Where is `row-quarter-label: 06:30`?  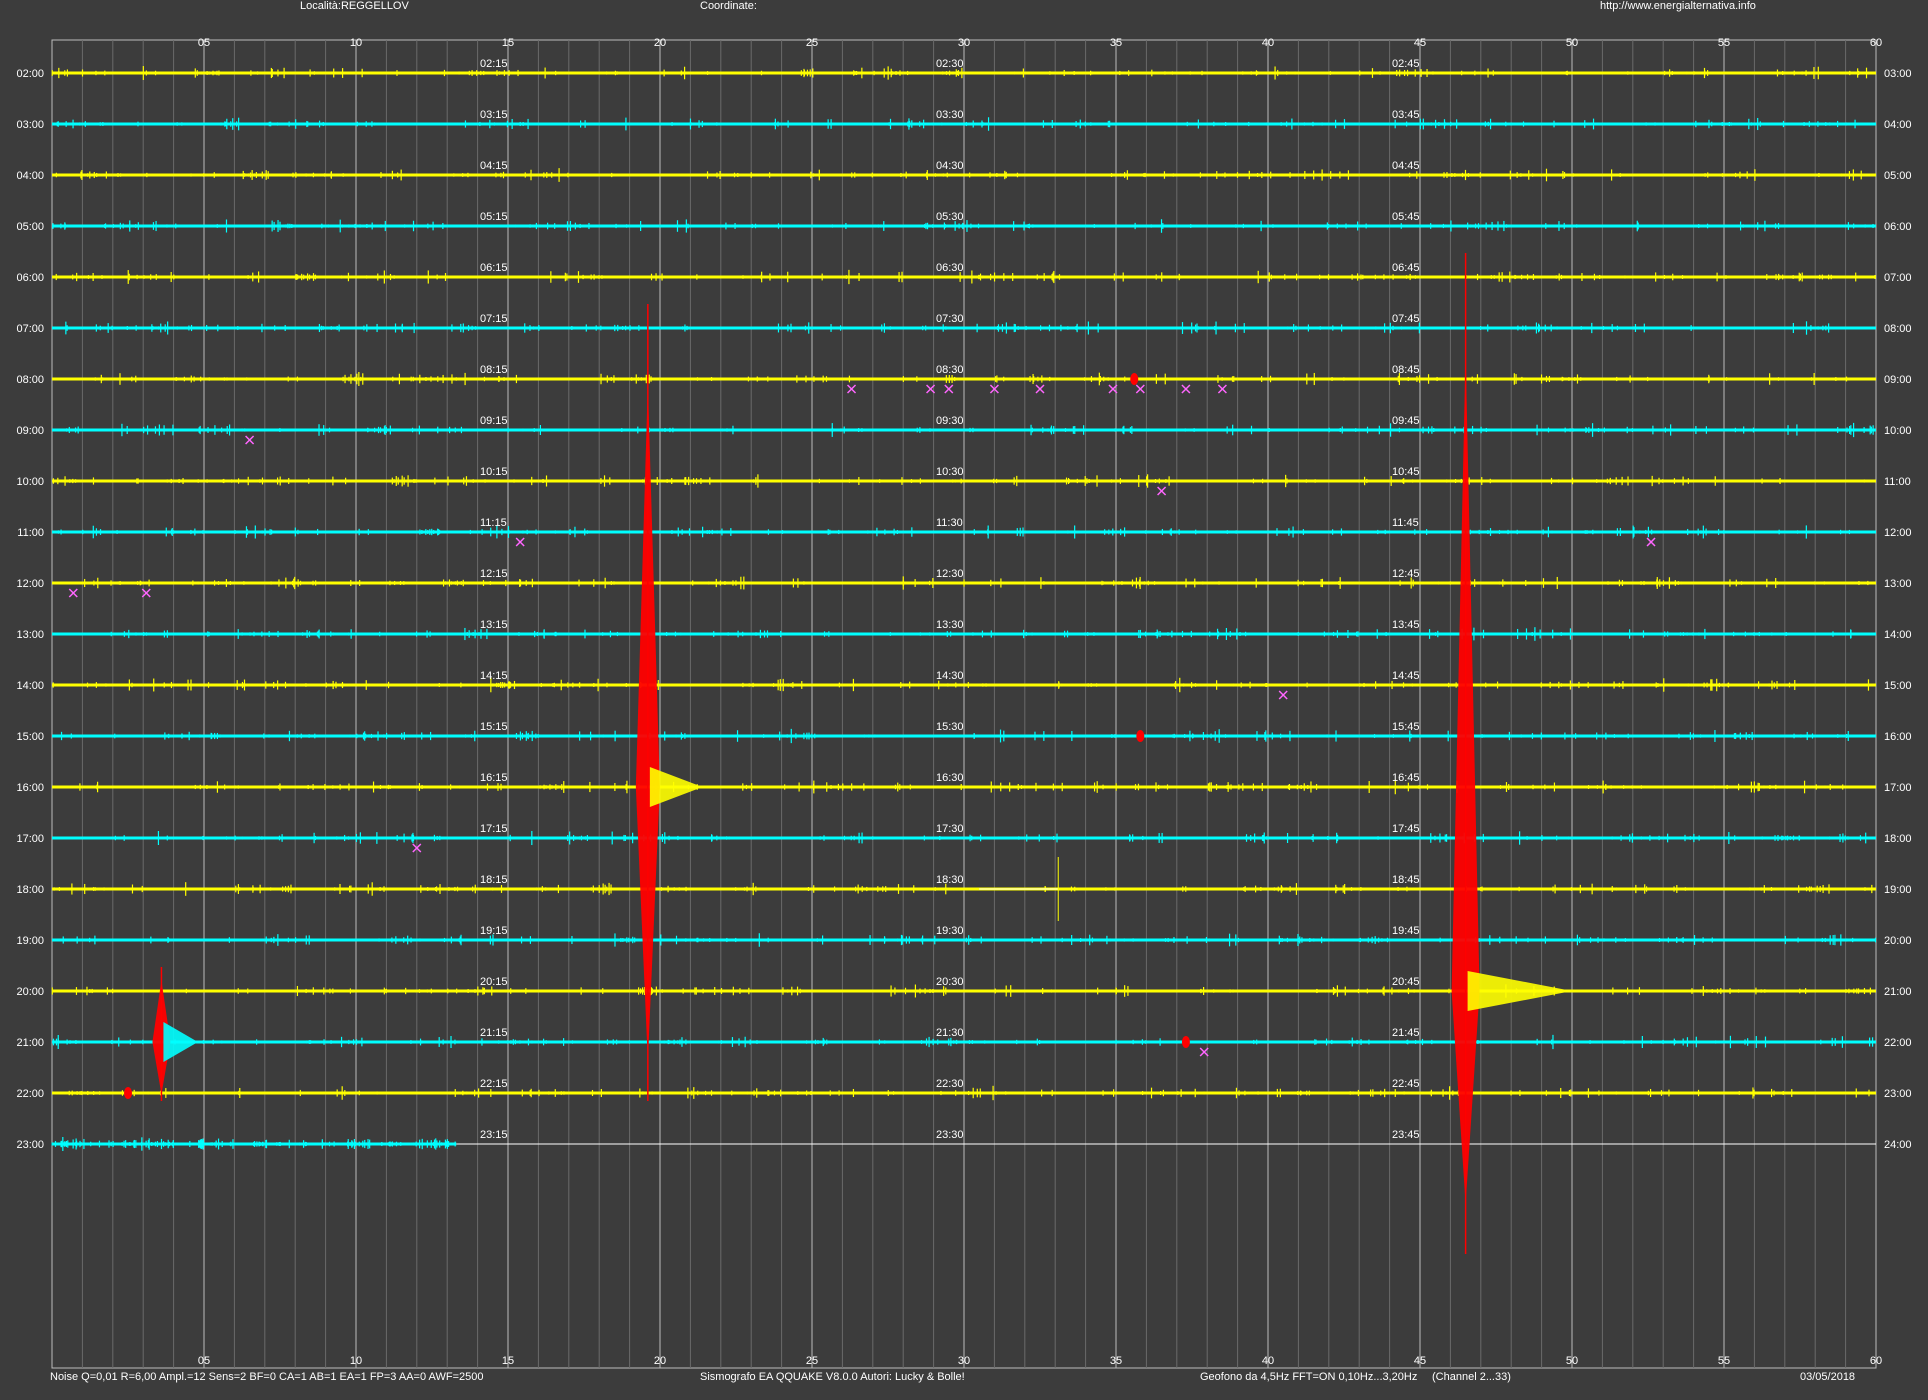
row-quarter-label: 06:30 is located at coordinates (950, 268).